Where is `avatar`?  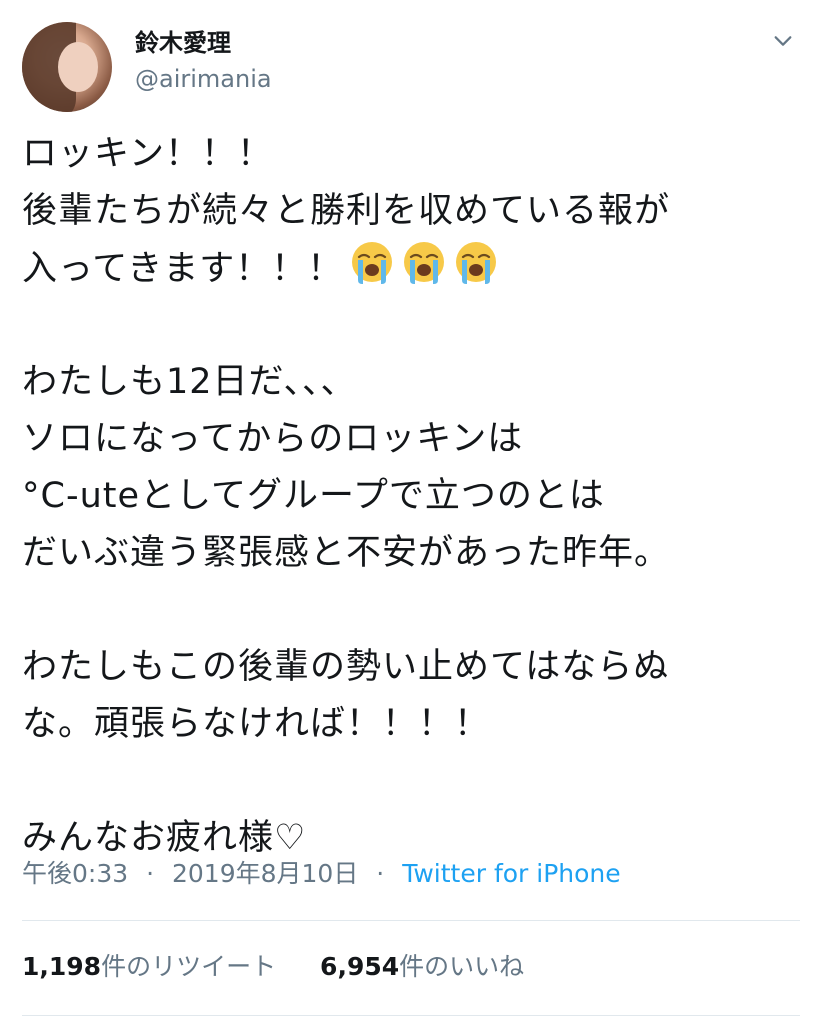
avatar is located at coordinates (67, 67).